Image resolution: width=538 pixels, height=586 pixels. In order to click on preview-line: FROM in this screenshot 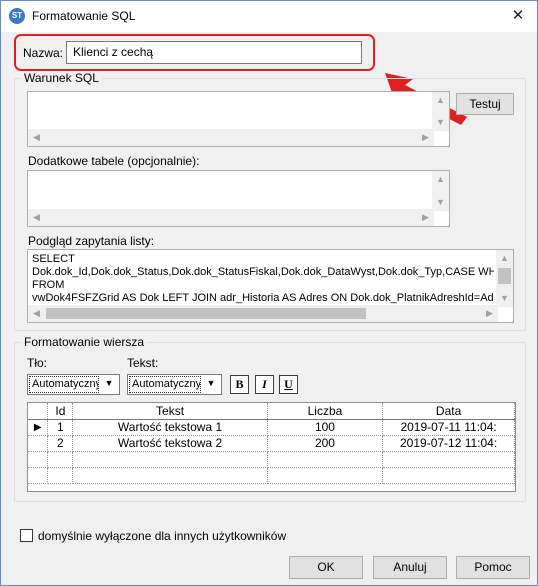, I will do `click(48, 285)`.